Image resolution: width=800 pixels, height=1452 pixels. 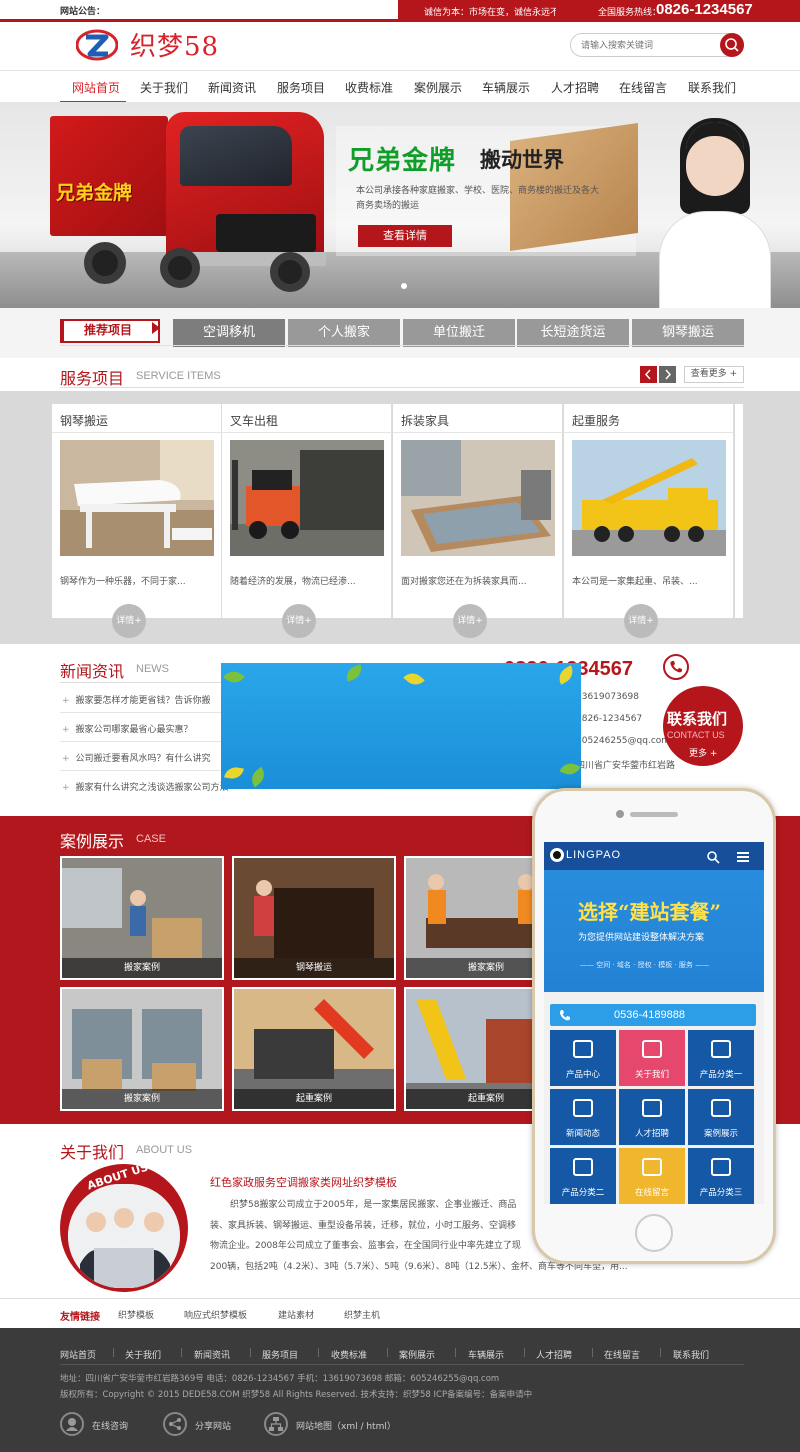 What do you see at coordinates (643, 87) in the screenshot?
I see `nav-message: 在线留言` at bounding box center [643, 87].